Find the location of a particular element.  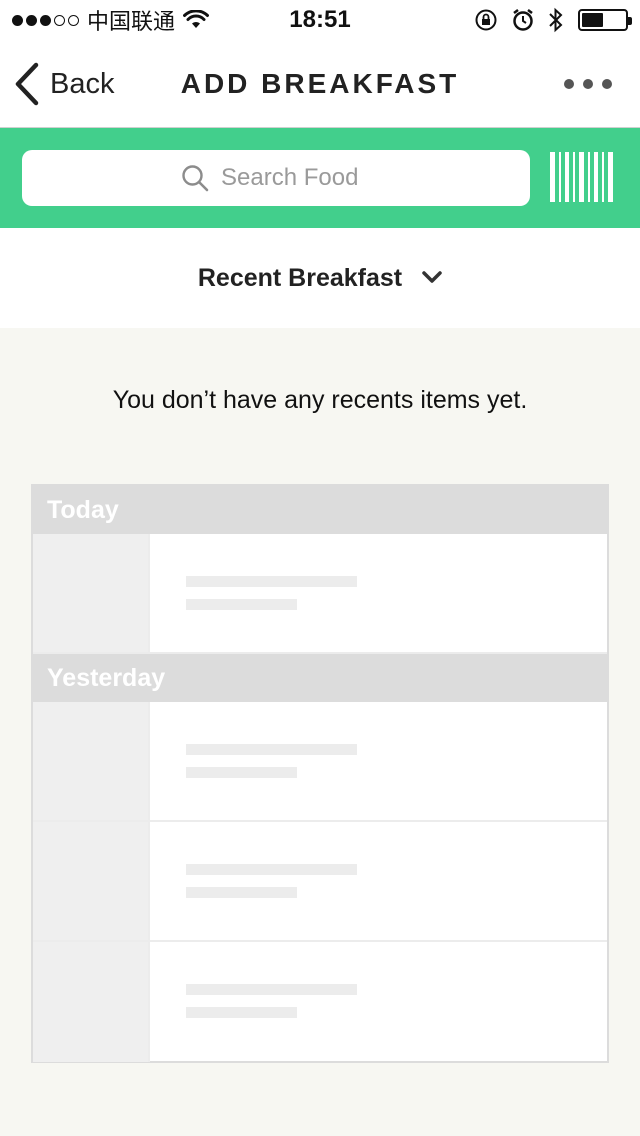

recent-meal-dropdown: Recent Breakfast is located at coordinates (320, 278).